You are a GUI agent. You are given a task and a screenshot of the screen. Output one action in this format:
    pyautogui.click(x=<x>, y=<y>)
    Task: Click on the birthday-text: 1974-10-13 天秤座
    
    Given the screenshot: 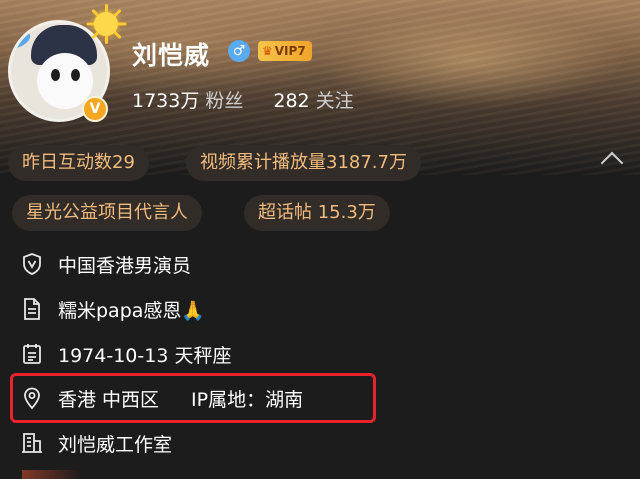 What is the action you would take?
    pyautogui.click(x=145, y=355)
    